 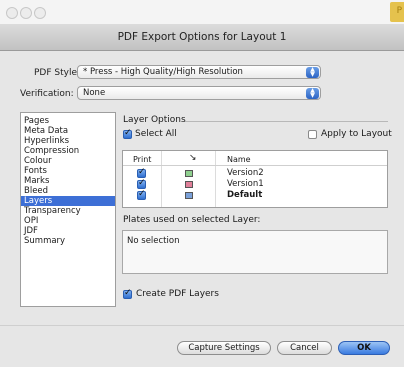 What do you see at coordinates (154, 120) in the screenshot?
I see `layer-options-title: Layer Options` at bounding box center [154, 120].